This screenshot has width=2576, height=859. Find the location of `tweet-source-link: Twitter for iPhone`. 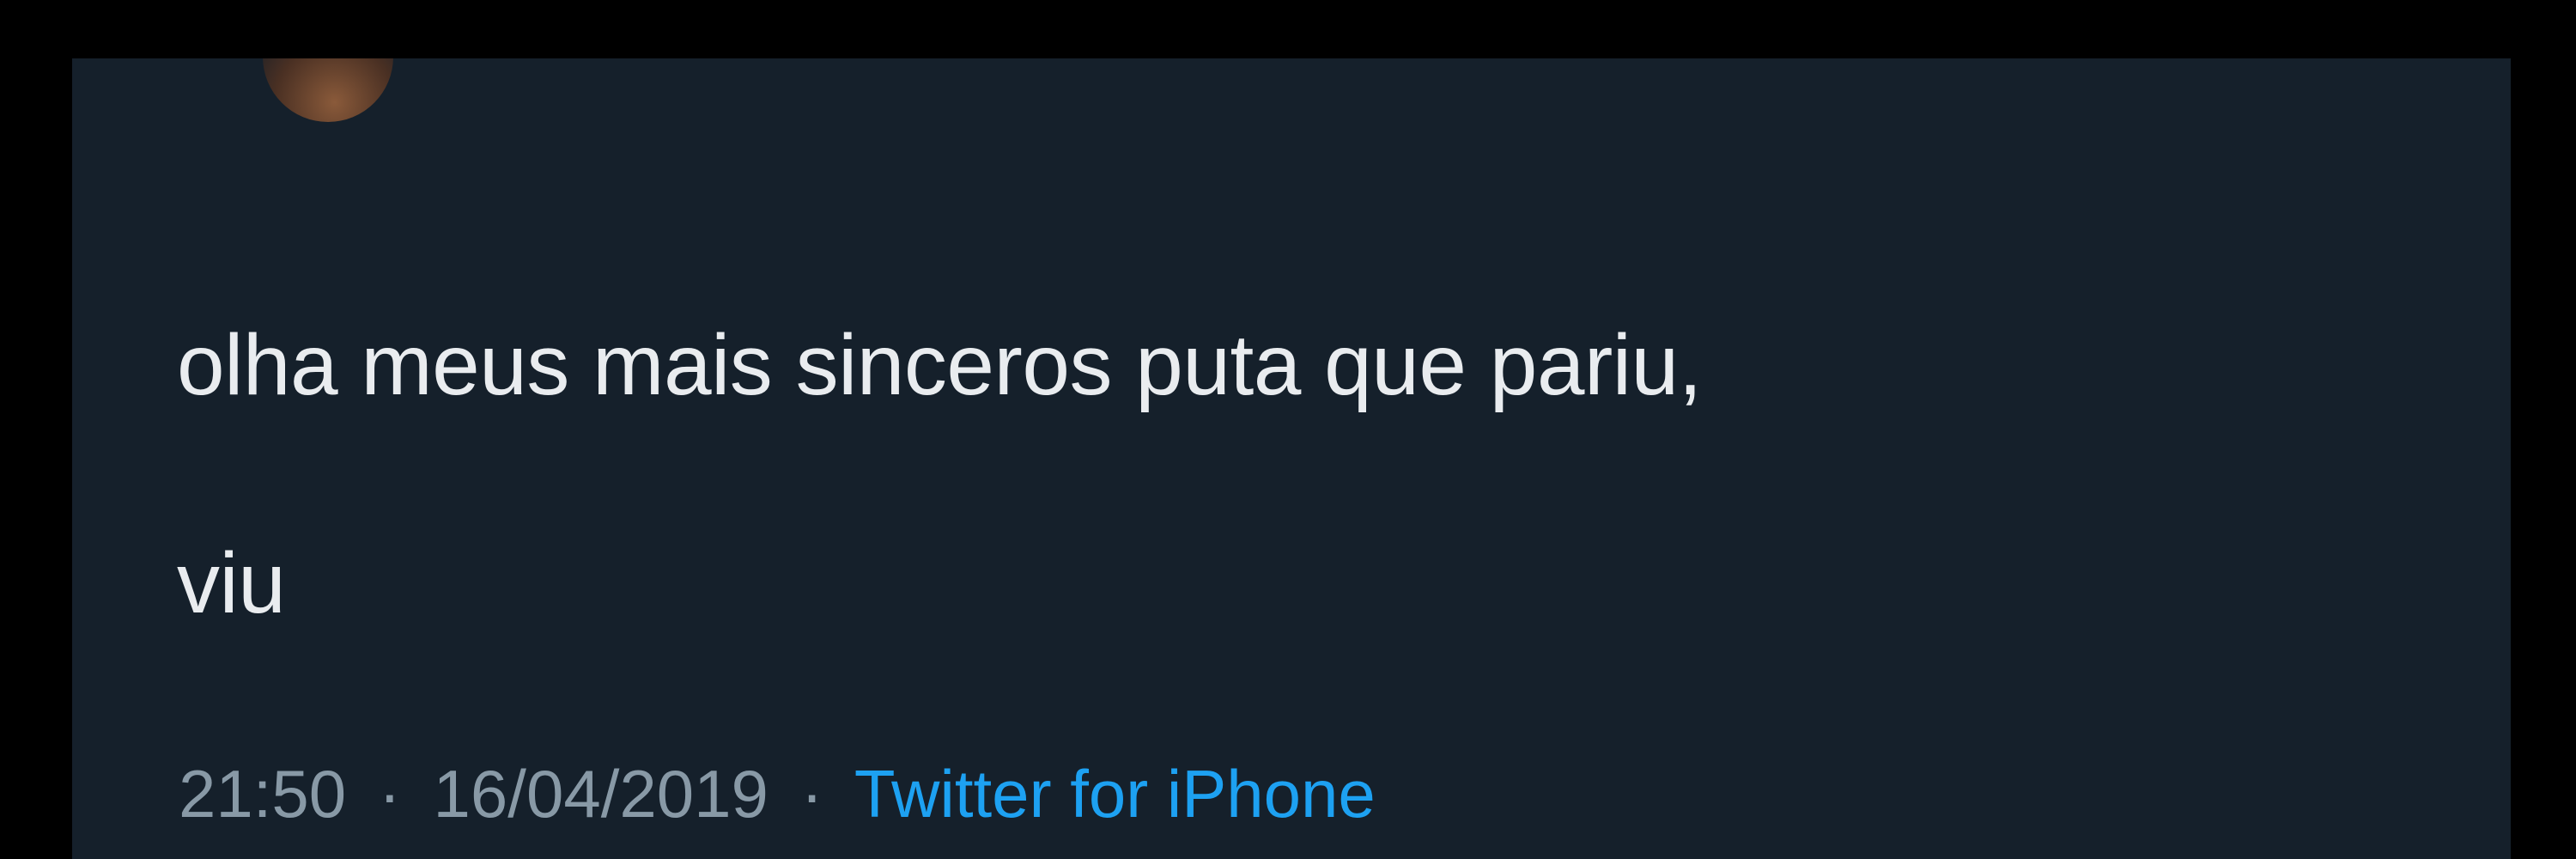

tweet-source-link: Twitter for iPhone is located at coordinates (1115, 794).